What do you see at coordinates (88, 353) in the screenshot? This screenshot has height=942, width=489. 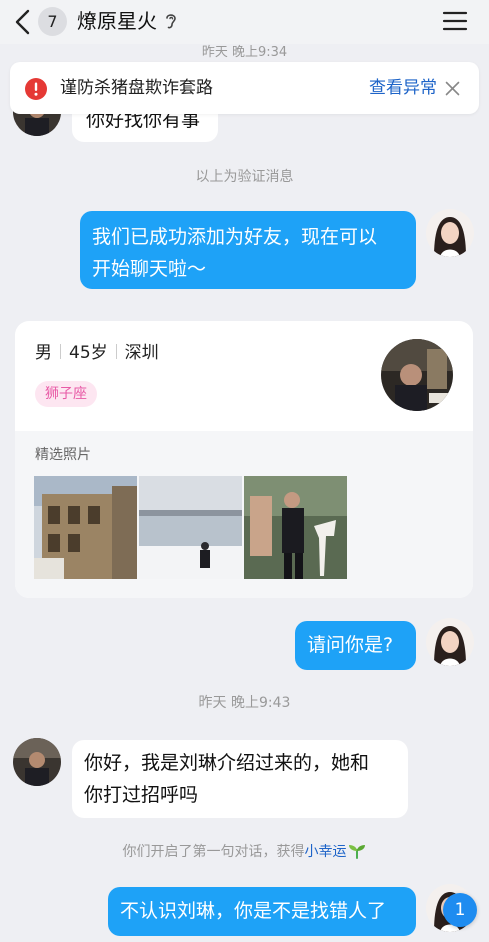 I see `age-text: 45岁` at bounding box center [88, 353].